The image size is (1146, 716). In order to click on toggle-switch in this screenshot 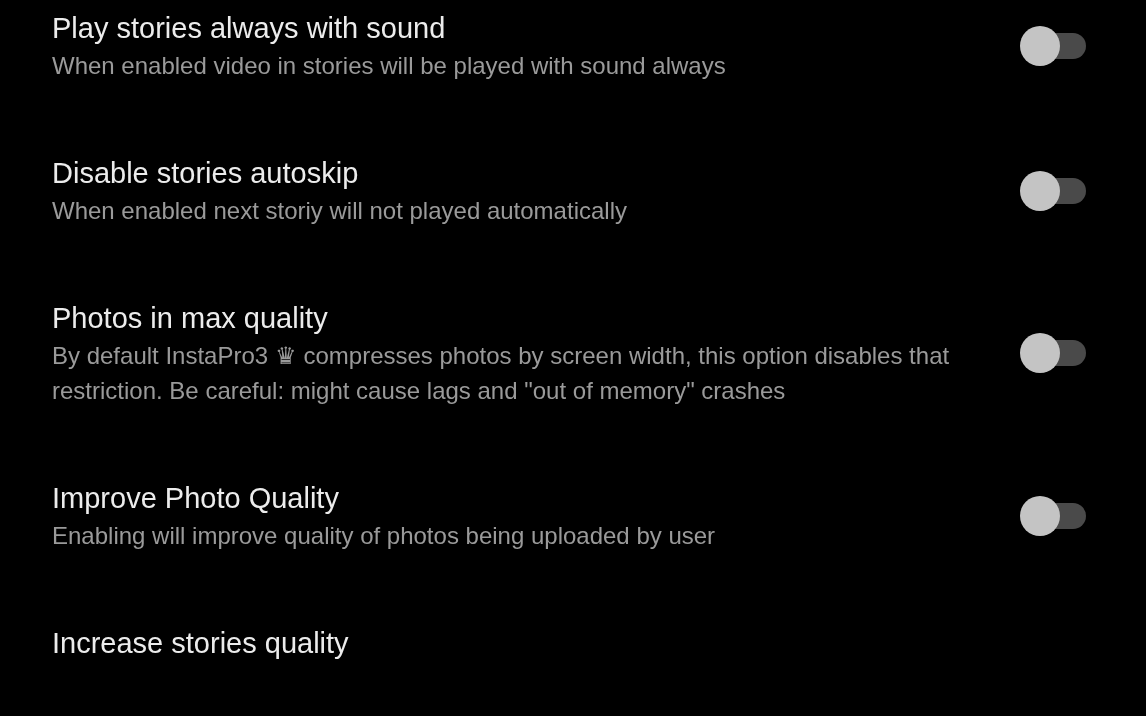, I will do `click(1053, 353)`.